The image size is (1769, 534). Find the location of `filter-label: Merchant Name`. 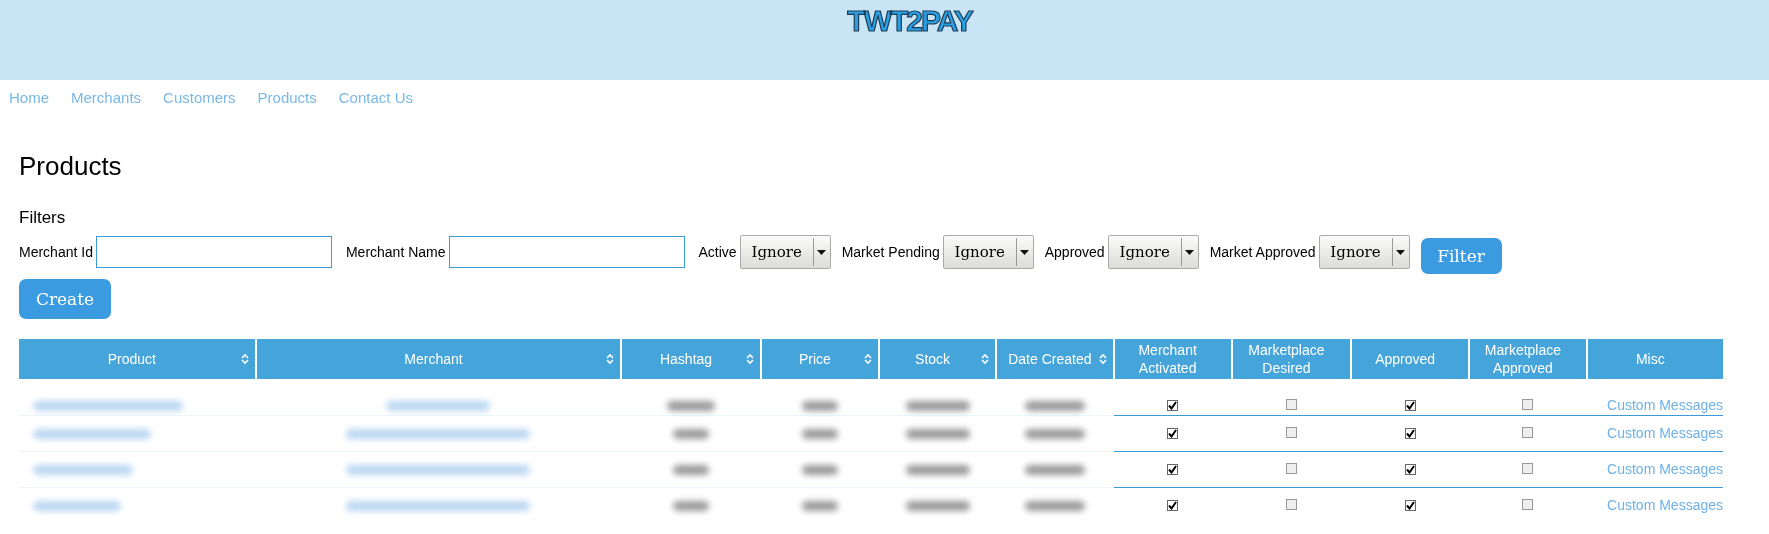

filter-label: Merchant Name is located at coordinates (395, 252).